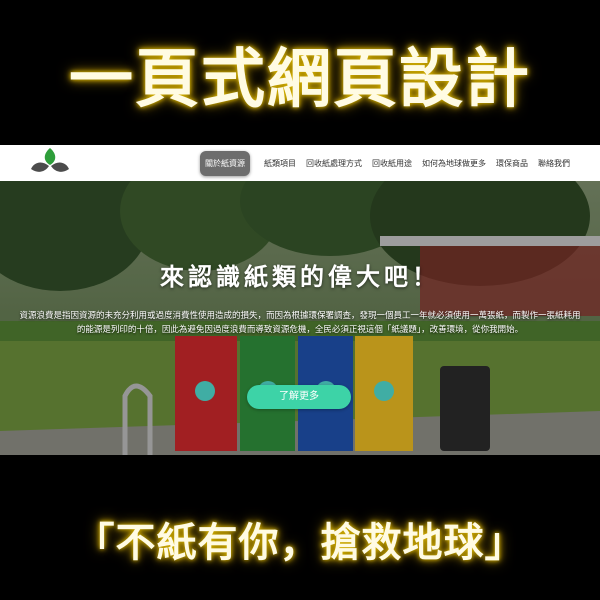  I want to click on slogan: 「不紙有你，搶救地球」, so click(300, 543).